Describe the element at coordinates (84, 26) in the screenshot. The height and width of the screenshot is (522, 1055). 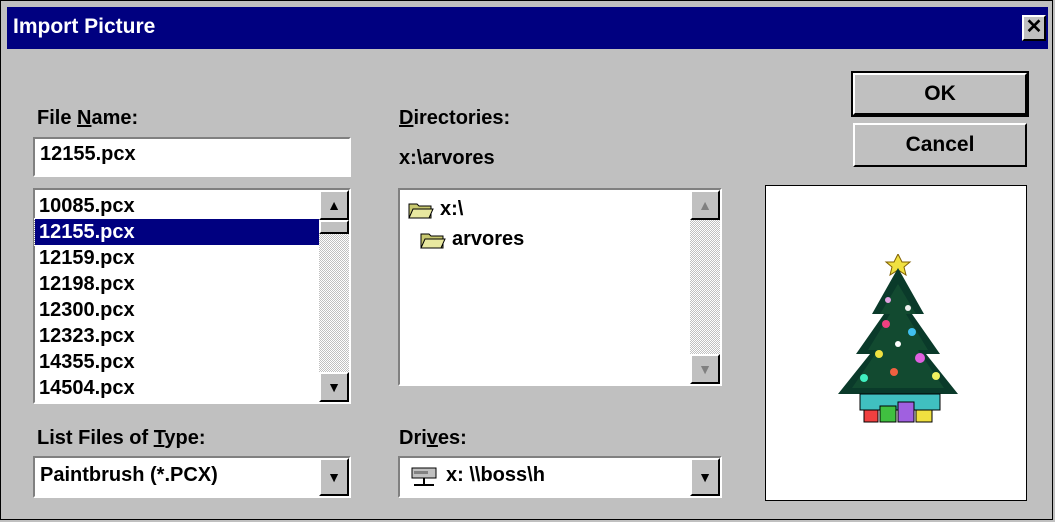
I see `window-title: Import Picture` at that location.